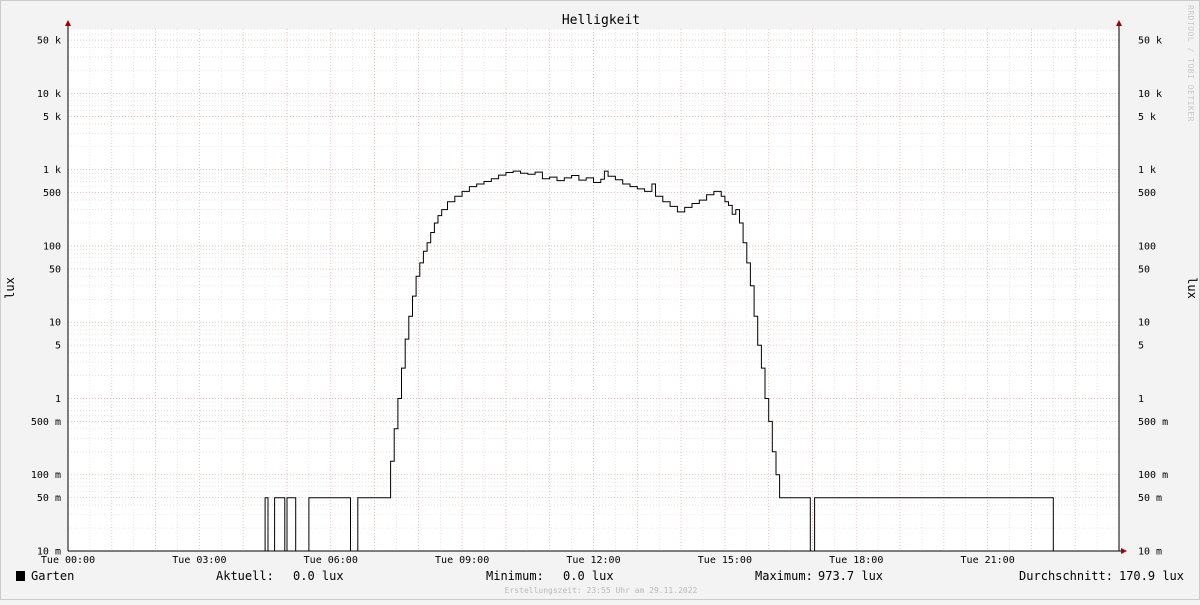  I want to click on rrdtool-watermark: RRDTOOL / TOBI OETIKER, so click(1190, 63).